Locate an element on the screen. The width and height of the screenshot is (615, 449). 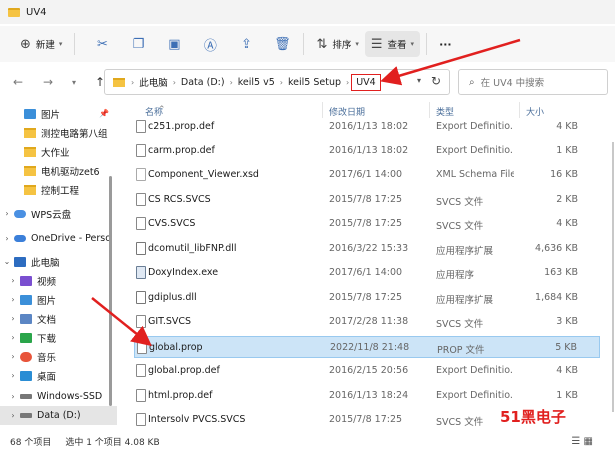
navigation-pane-scrollbar is located at coordinates (110, 291).